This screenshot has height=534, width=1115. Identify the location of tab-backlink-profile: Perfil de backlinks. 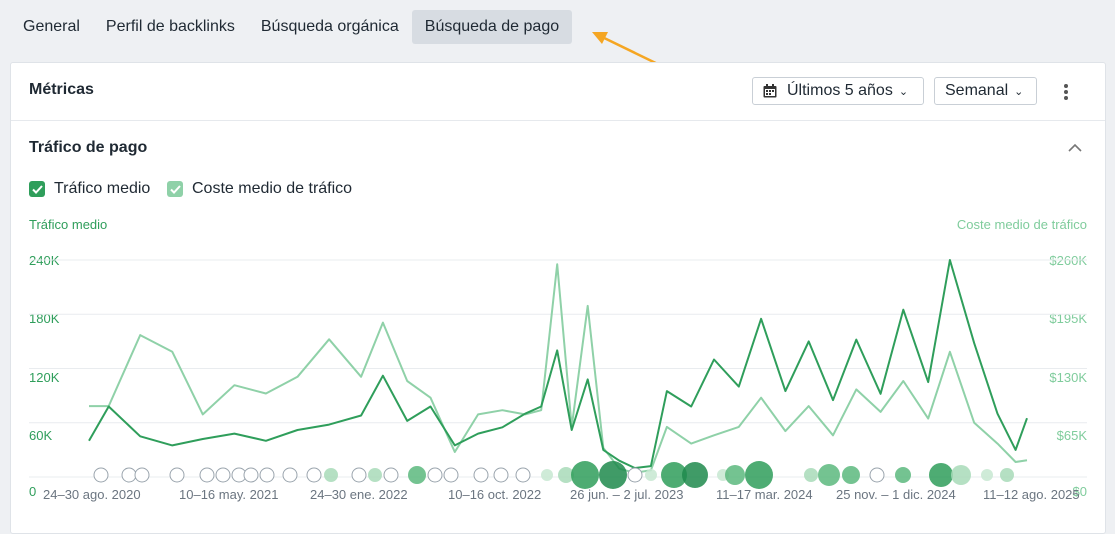
(170, 27).